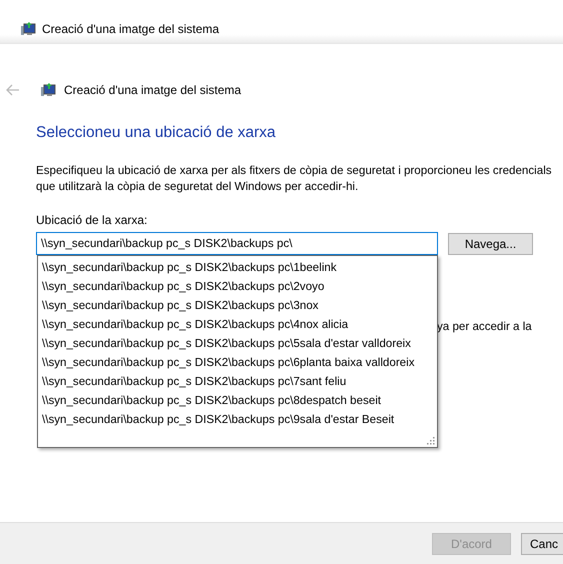 The image size is (563, 564). I want to click on page-heading: Seleccioneu una ubicació de xarxa, so click(156, 133).